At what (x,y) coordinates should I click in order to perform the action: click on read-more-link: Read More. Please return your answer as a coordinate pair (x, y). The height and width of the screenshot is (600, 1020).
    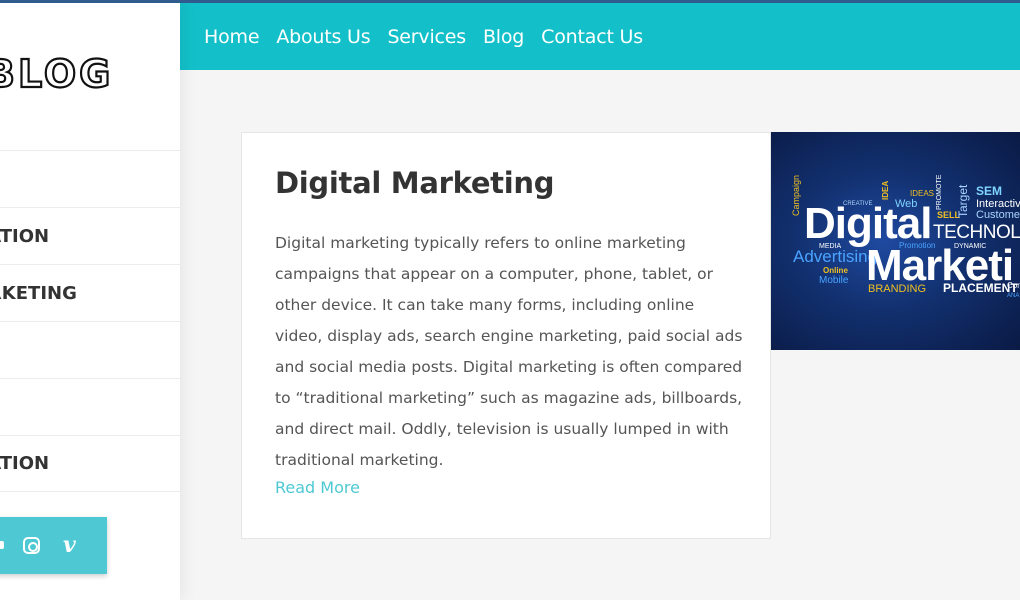
    Looking at the image, I should click on (317, 487).